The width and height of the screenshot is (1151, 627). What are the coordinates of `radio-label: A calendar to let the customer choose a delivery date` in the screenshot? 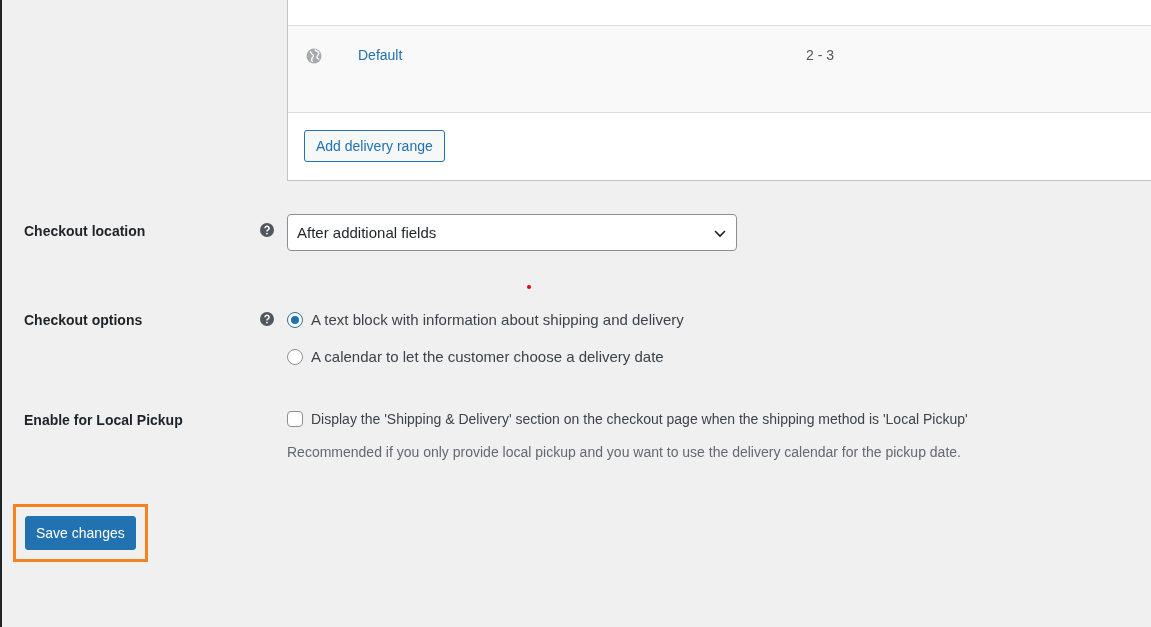 It's located at (487, 356).